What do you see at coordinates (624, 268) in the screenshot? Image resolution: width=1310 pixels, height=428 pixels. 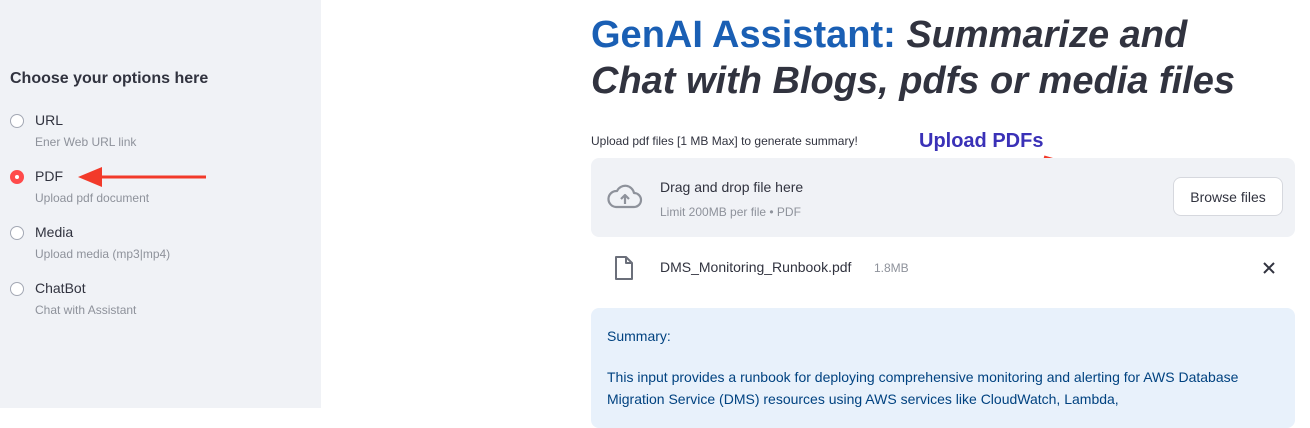 I see `file-icon` at bounding box center [624, 268].